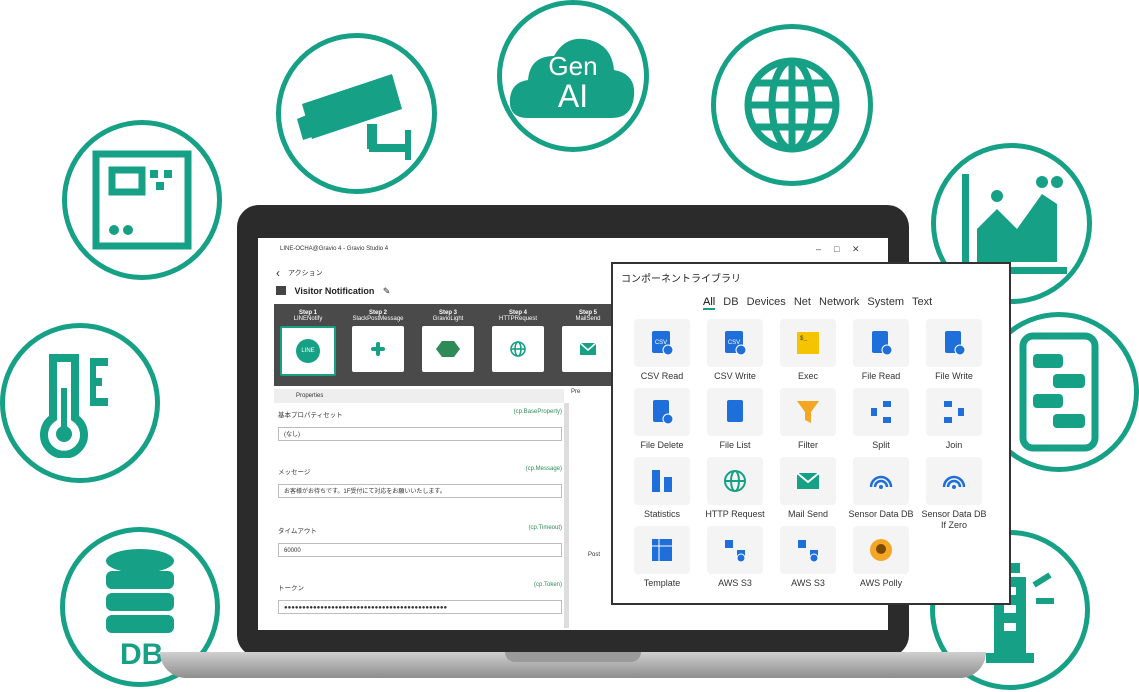 This screenshot has height=692, width=1139. What do you see at coordinates (802, 302) in the screenshot?
I see `tab-net: Net` at bounding box center [802, 302].